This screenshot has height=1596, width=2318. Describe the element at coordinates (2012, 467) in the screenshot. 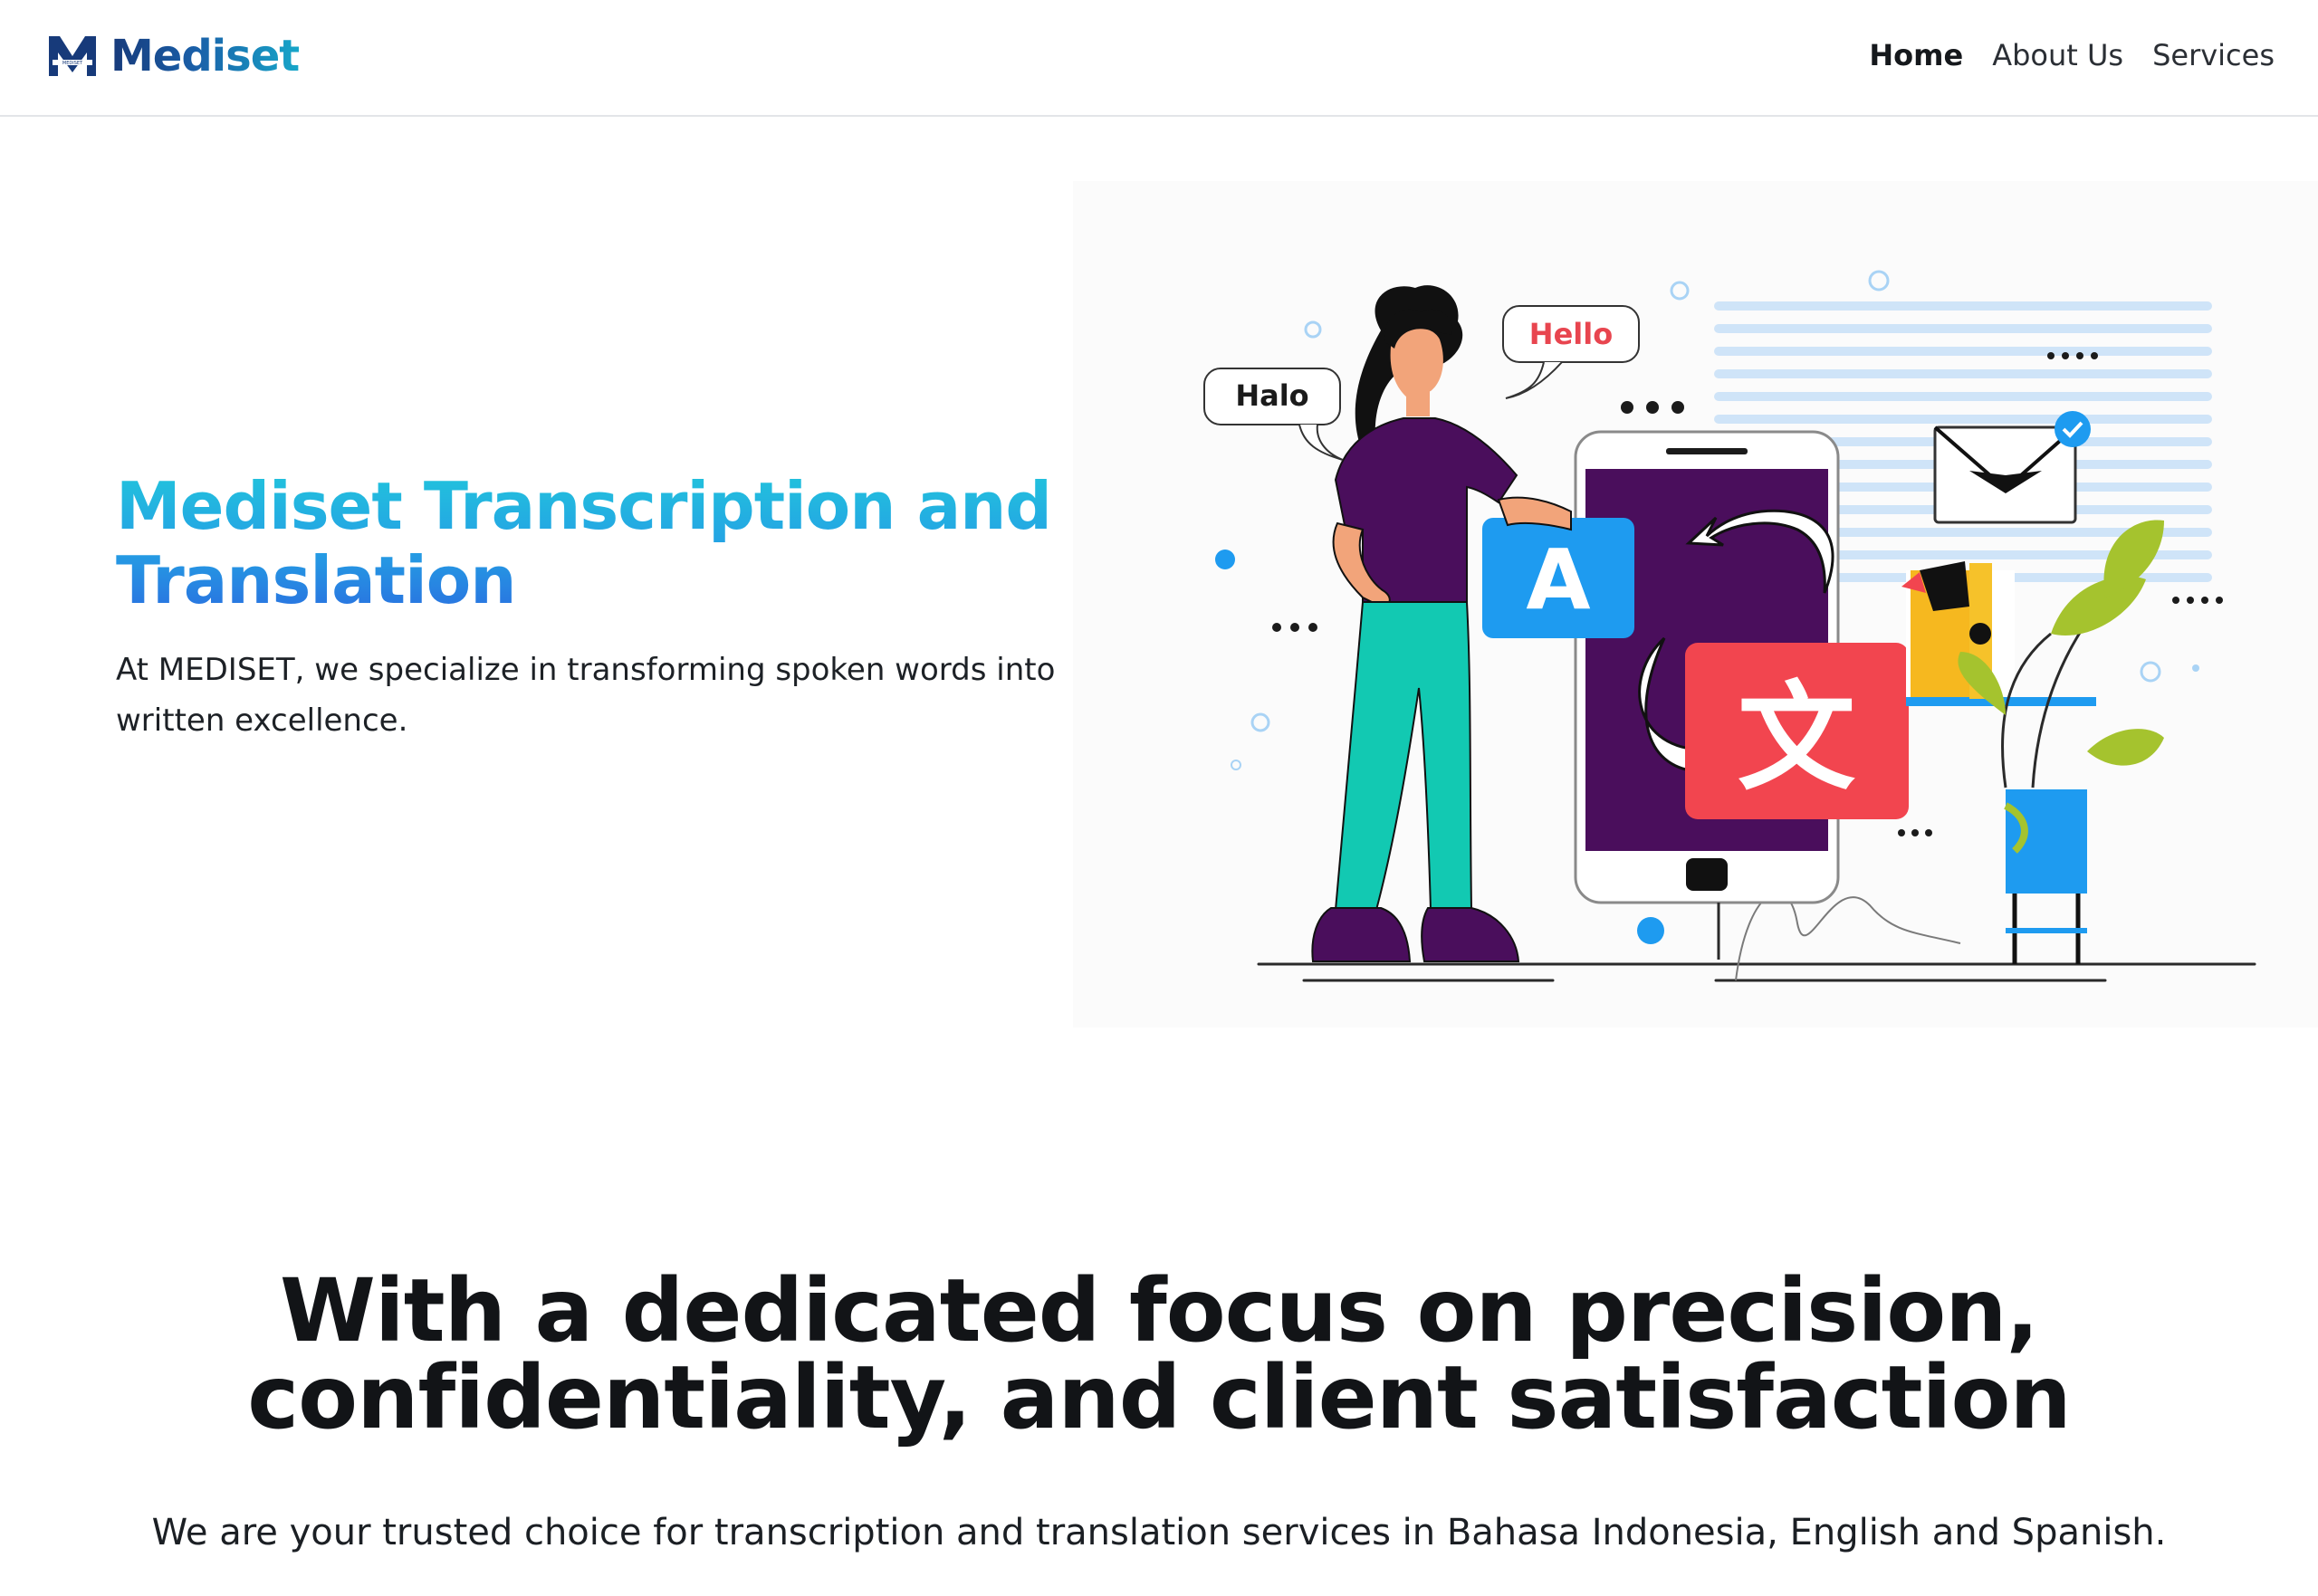

I see `envelope-icon` at that location.